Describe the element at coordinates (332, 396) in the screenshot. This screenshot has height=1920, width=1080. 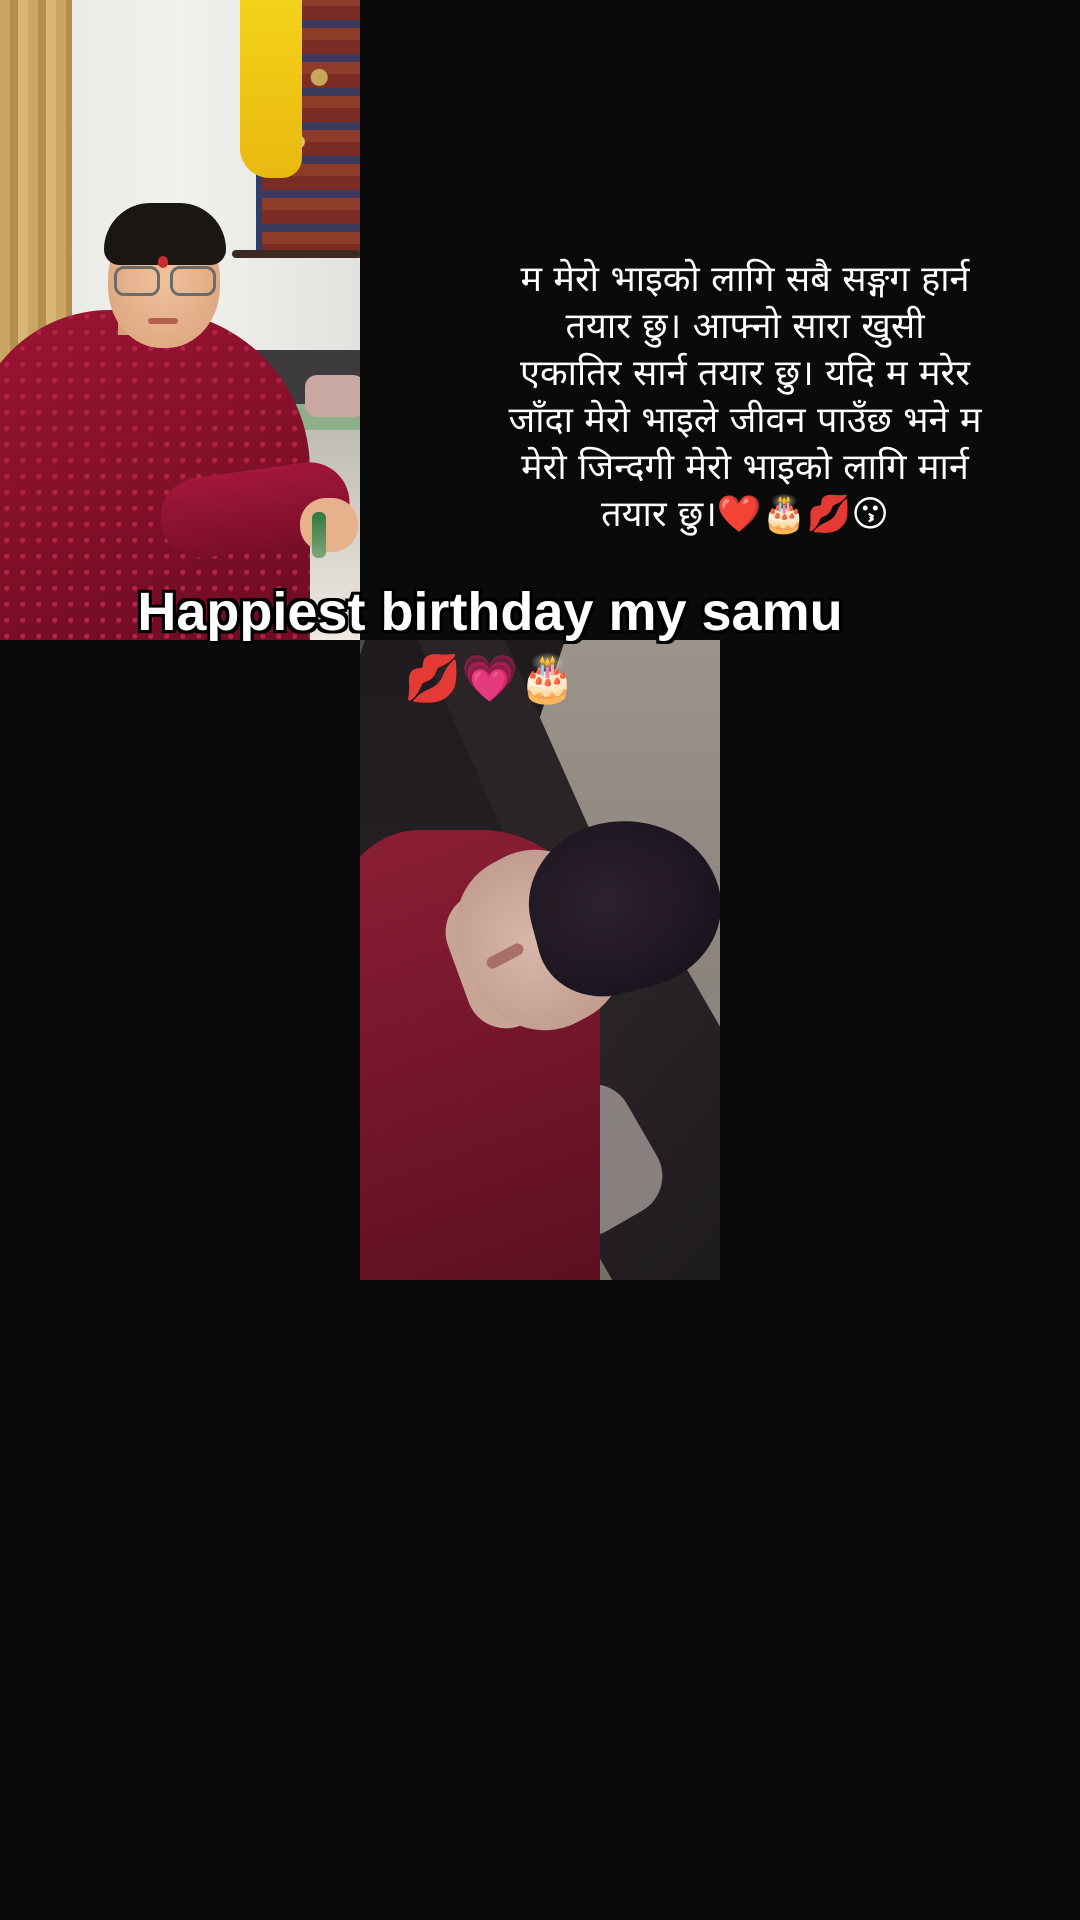
I see `pillow` at that location.